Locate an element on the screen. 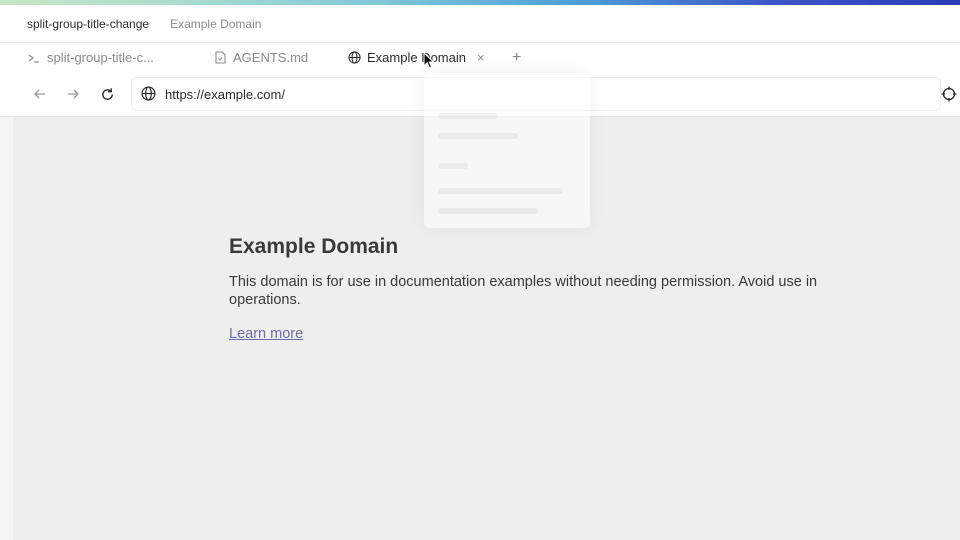  tab-example-domain: Example Domain is located at coordinates (406, 57).